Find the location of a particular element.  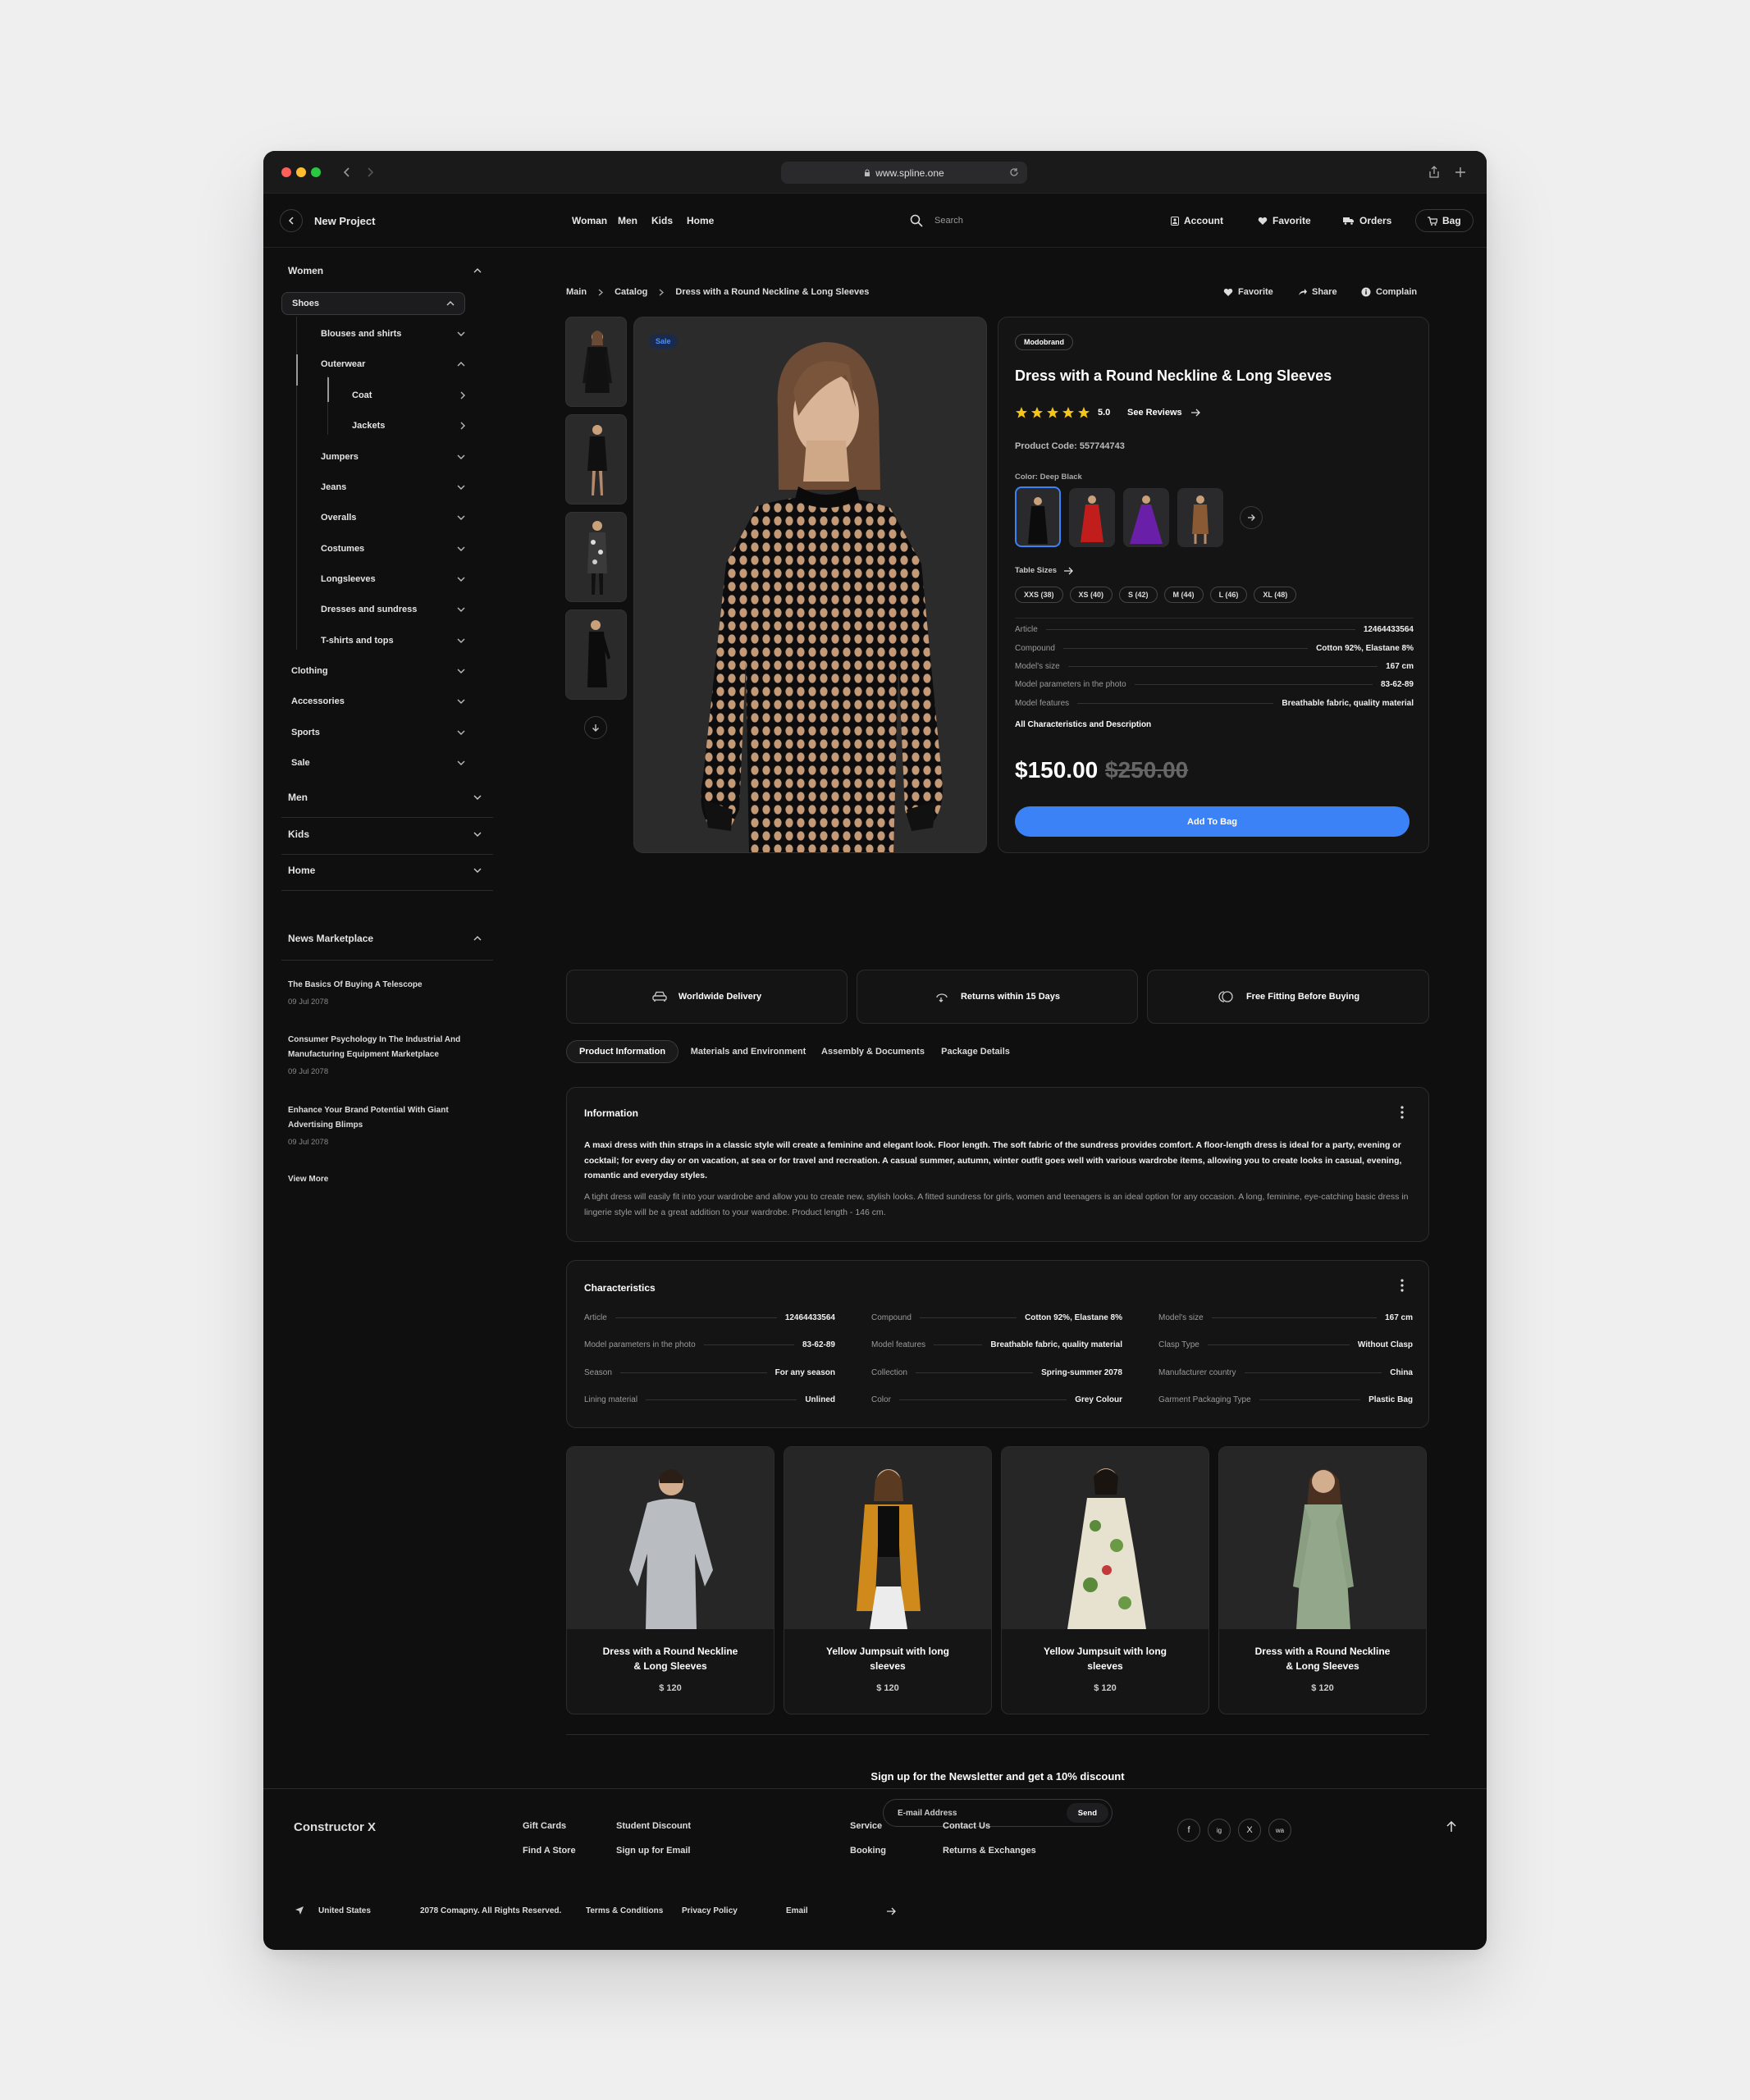

thumbnail-scroll-down-button is located at coordinates (595, 727).